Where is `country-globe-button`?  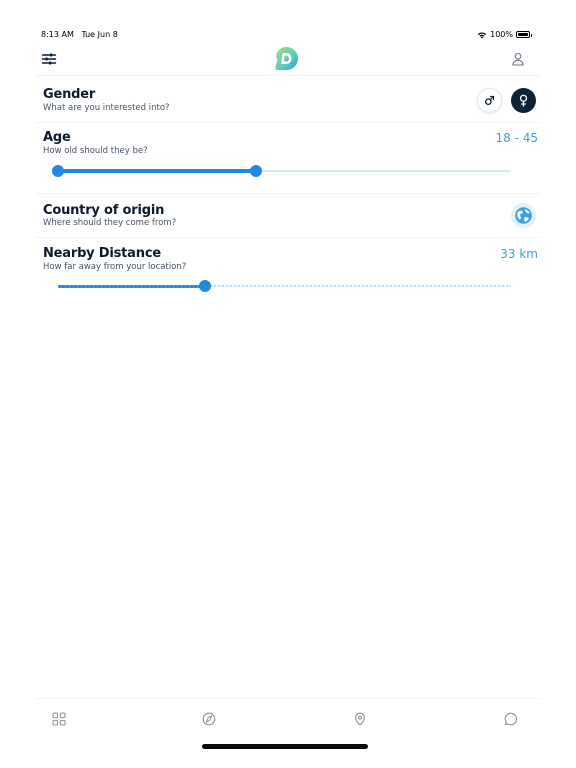 country-globe-button is located at coordinates (523, 215).